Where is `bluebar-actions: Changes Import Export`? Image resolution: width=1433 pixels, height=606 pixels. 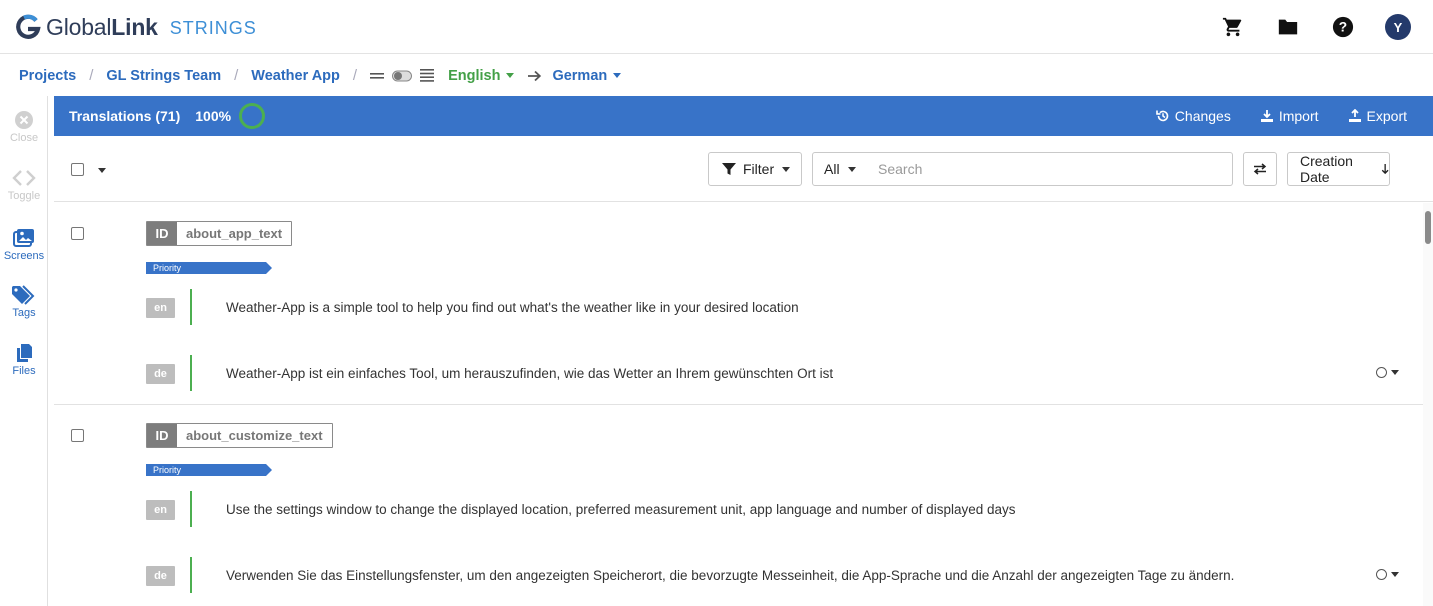 bluebar-actions: Changes Import Export is located at coordinates (1267, 116).